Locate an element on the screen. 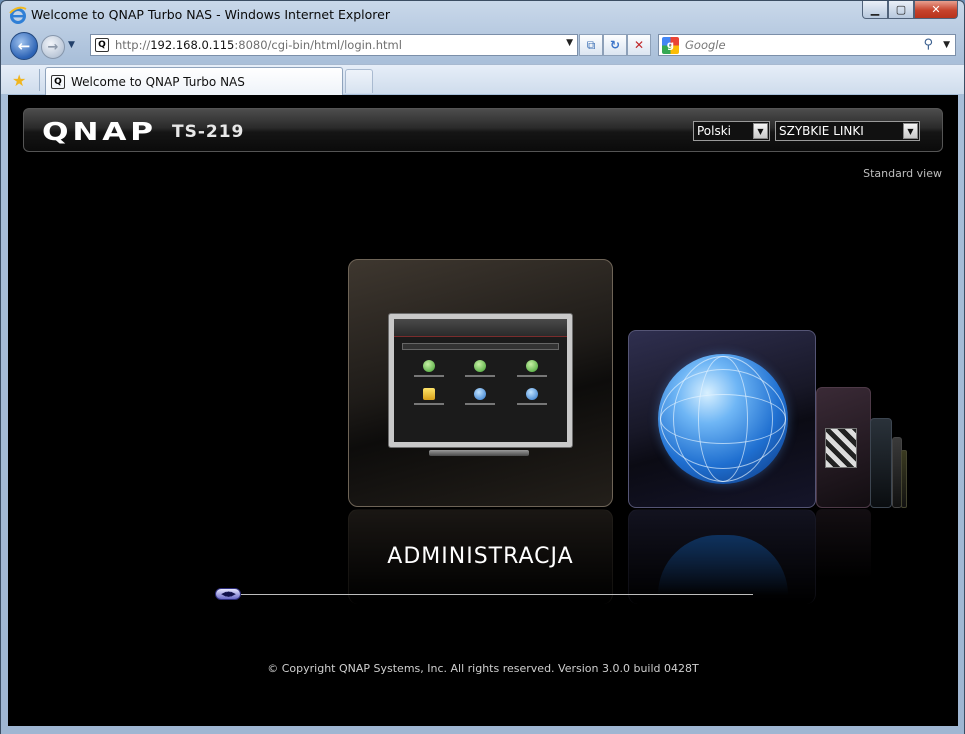 This screenshot has height=734, width=965. stop-button: ✕ is located at coordinates (639, 45).